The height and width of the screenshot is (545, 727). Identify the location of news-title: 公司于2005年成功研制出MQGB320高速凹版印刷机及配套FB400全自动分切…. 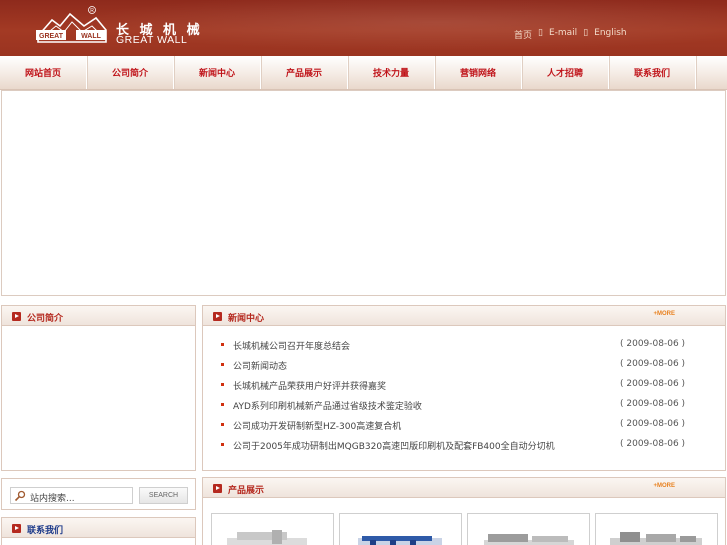
(394, 445).